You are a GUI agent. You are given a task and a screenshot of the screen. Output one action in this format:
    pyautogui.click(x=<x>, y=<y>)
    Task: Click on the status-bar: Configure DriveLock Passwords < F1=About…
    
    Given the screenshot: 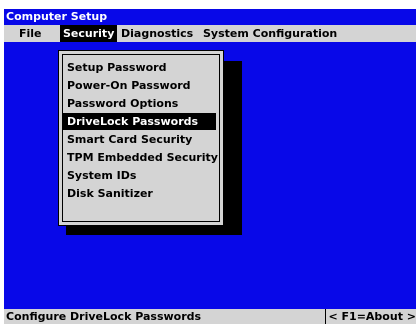 What is the action you would take?
    pyautogui.click(x=210, y=316)
    